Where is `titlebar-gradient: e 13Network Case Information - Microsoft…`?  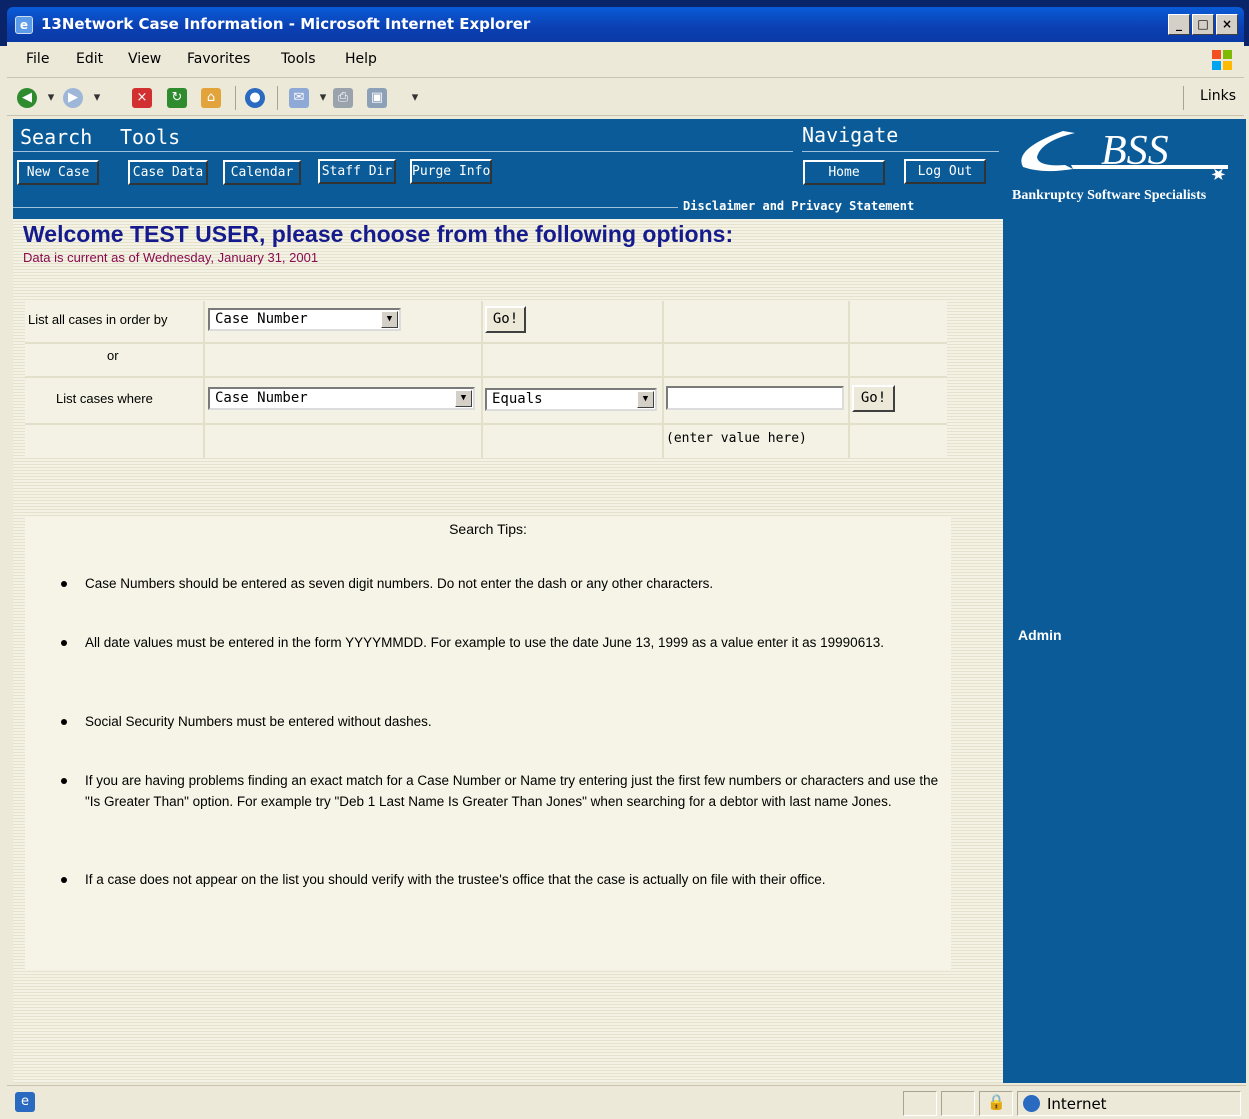 titlebar-gradient: e 13Network Case Information - Microsoft… is located at coordinates (625, 24).